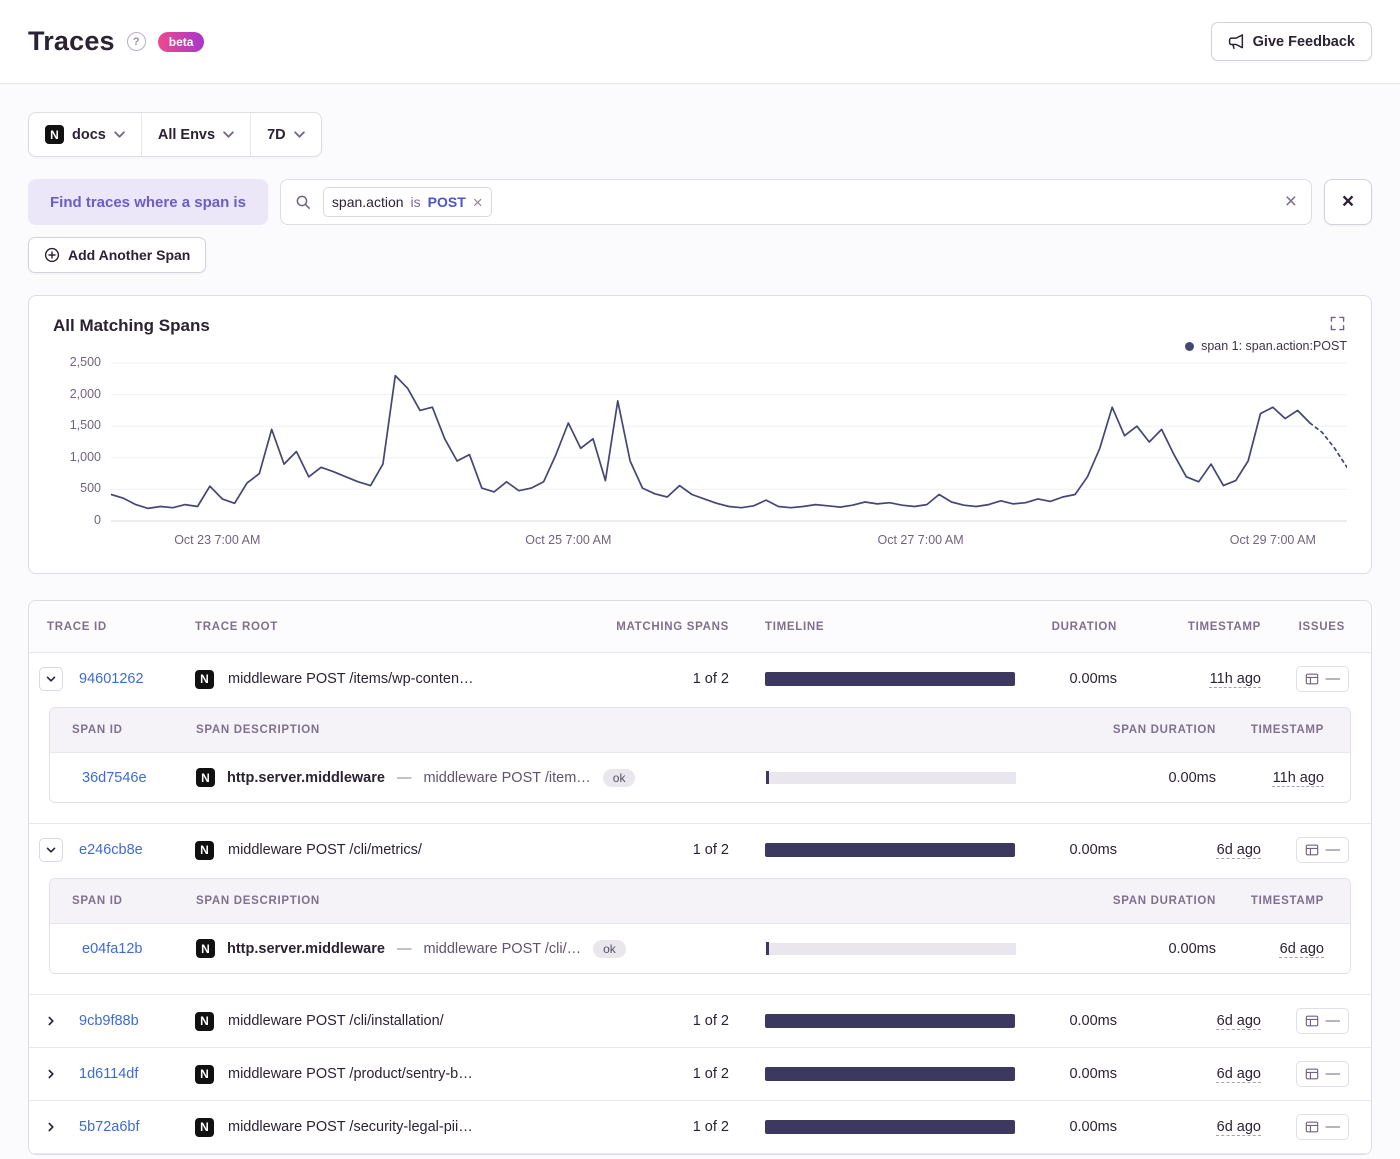  Describe the element at coordinates (125, 1074) in the screenshot. I see `trace-id-link: 1d6114df` at that location.